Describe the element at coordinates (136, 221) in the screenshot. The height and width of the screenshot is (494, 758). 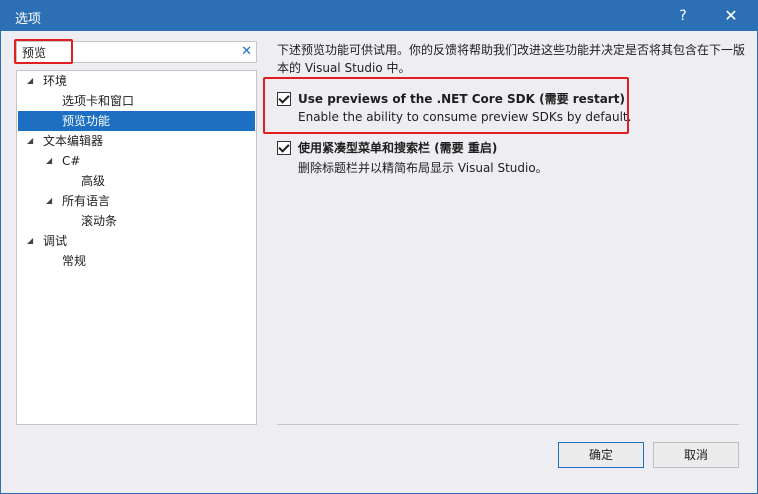
I see `tree-item-scrollbars: 滚动条` at that location.